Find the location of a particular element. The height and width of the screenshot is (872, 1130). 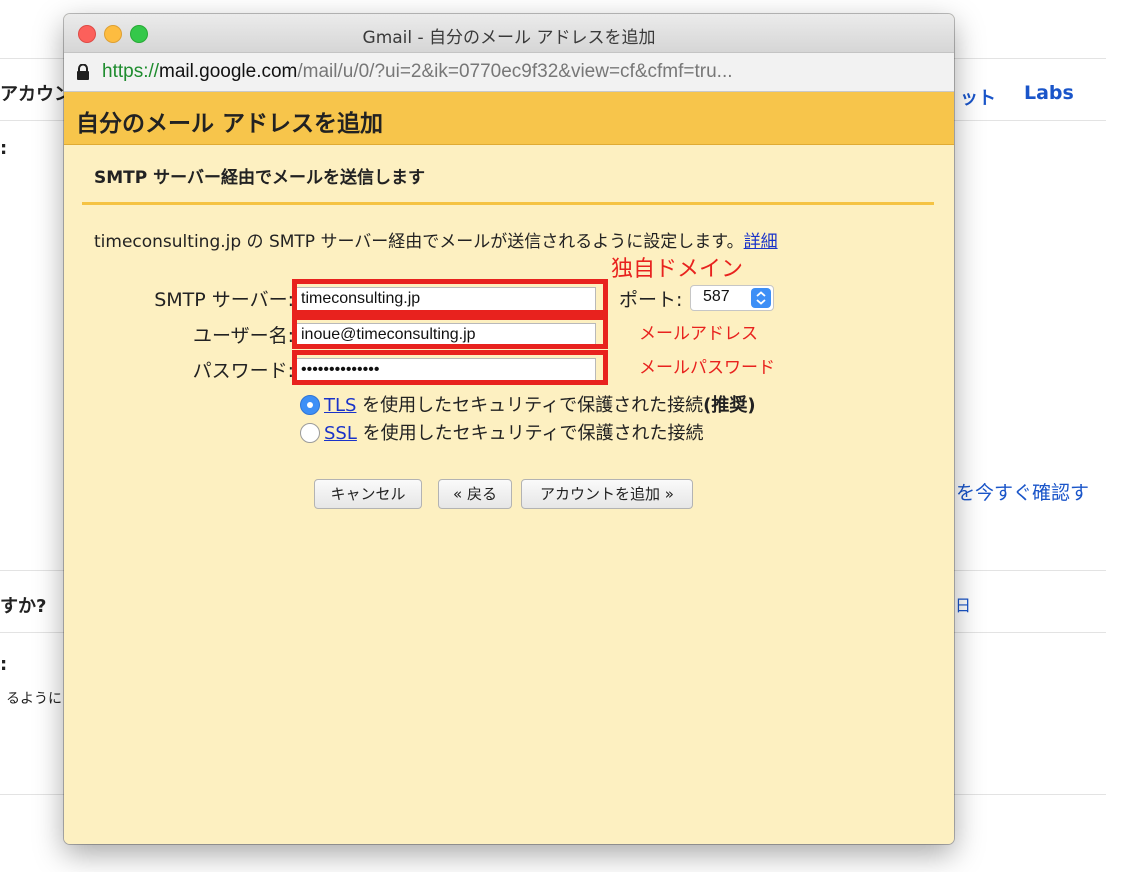

bg-tab-text: ット is located at coordinates (978, 97).